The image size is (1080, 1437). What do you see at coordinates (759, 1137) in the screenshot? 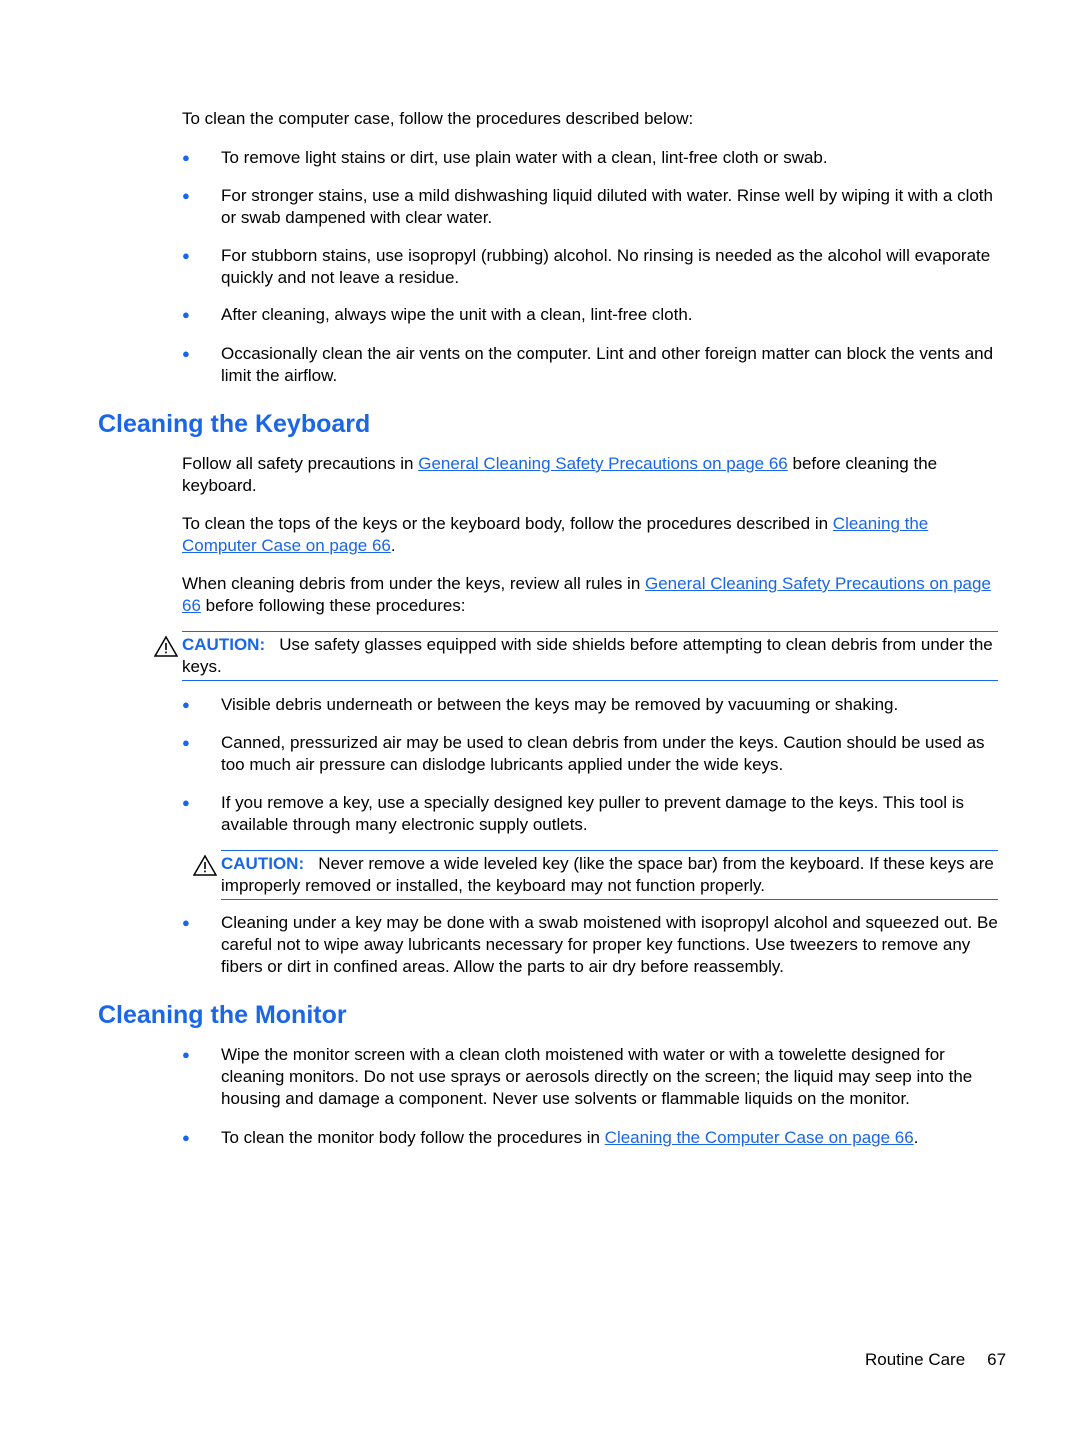
I see `link-cleaning-computer-case: Cleaning the Computer Case on page 66` at bounding box center [759, 1137].